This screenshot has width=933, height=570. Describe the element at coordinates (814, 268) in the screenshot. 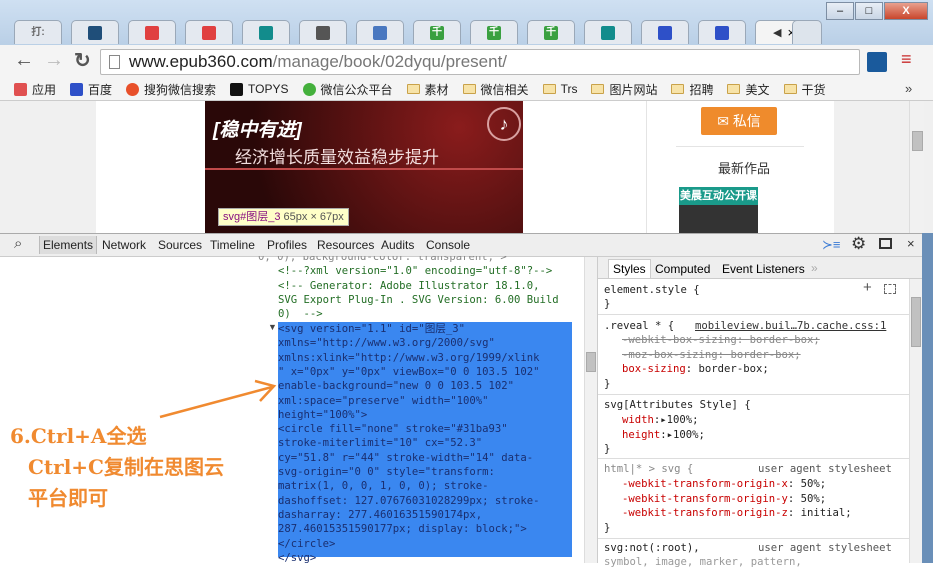

I see `more-tabs-icon: »` at that location.